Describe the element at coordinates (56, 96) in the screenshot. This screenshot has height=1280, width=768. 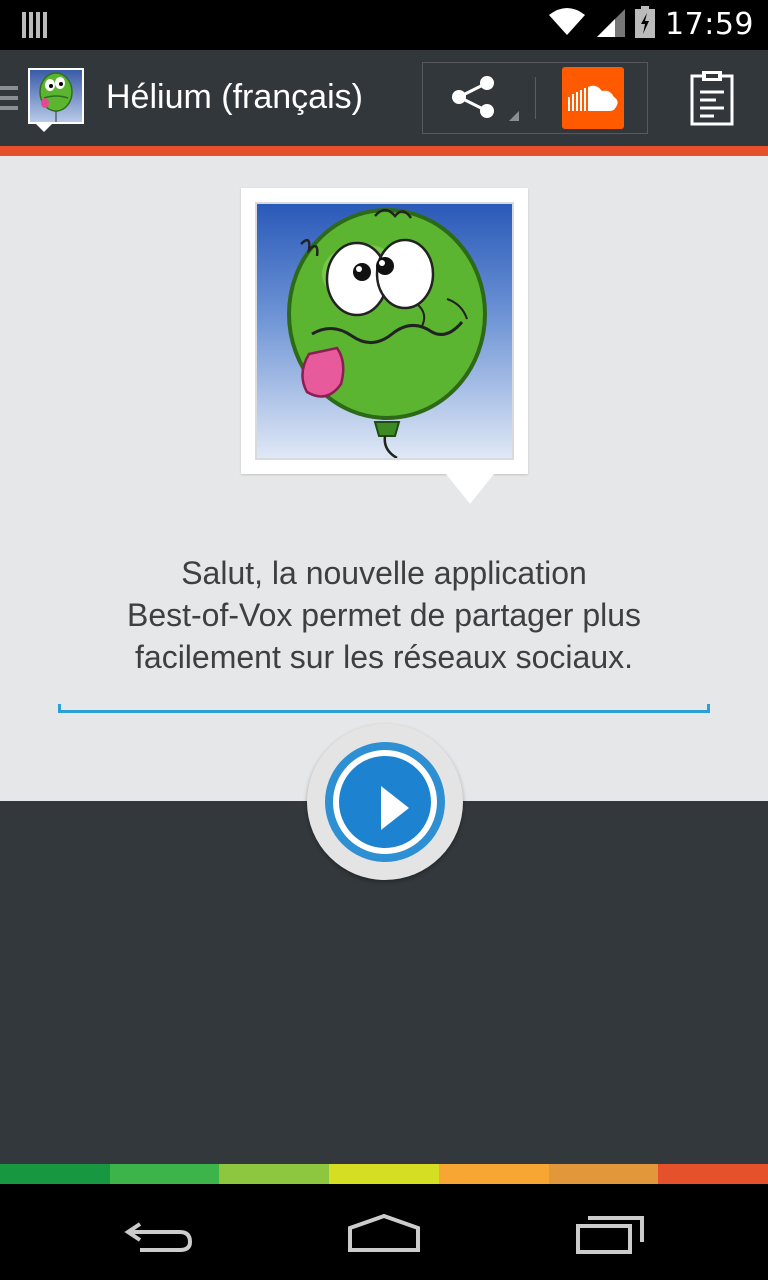
I see `app-logo` at that location.